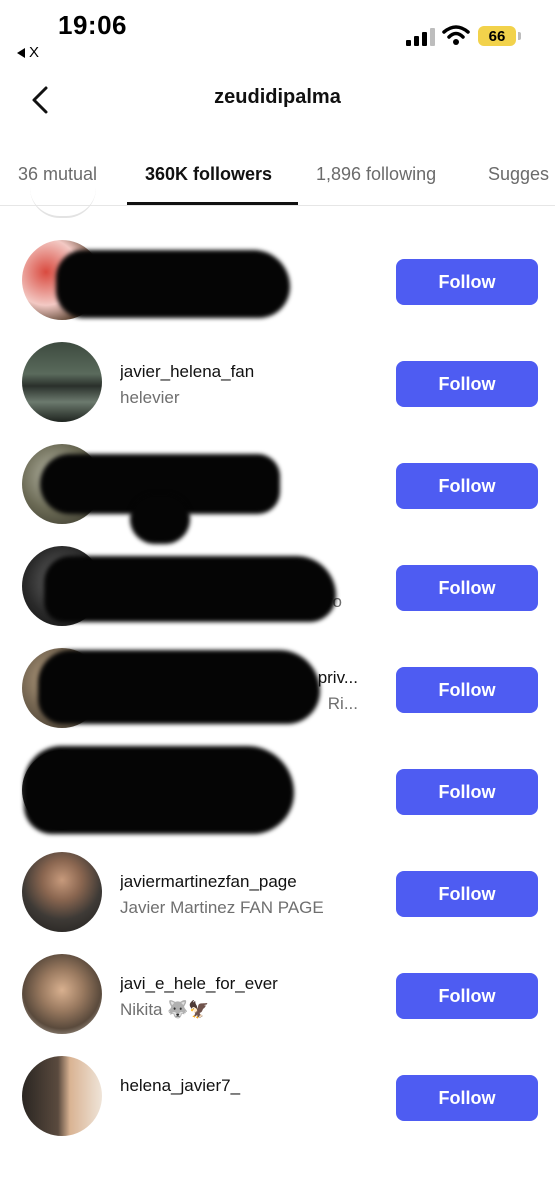  What do you see at coordinates (180, 1085) in the screenshot?
I see `username: helena_javier7_` at bounding box center [180, 1085].